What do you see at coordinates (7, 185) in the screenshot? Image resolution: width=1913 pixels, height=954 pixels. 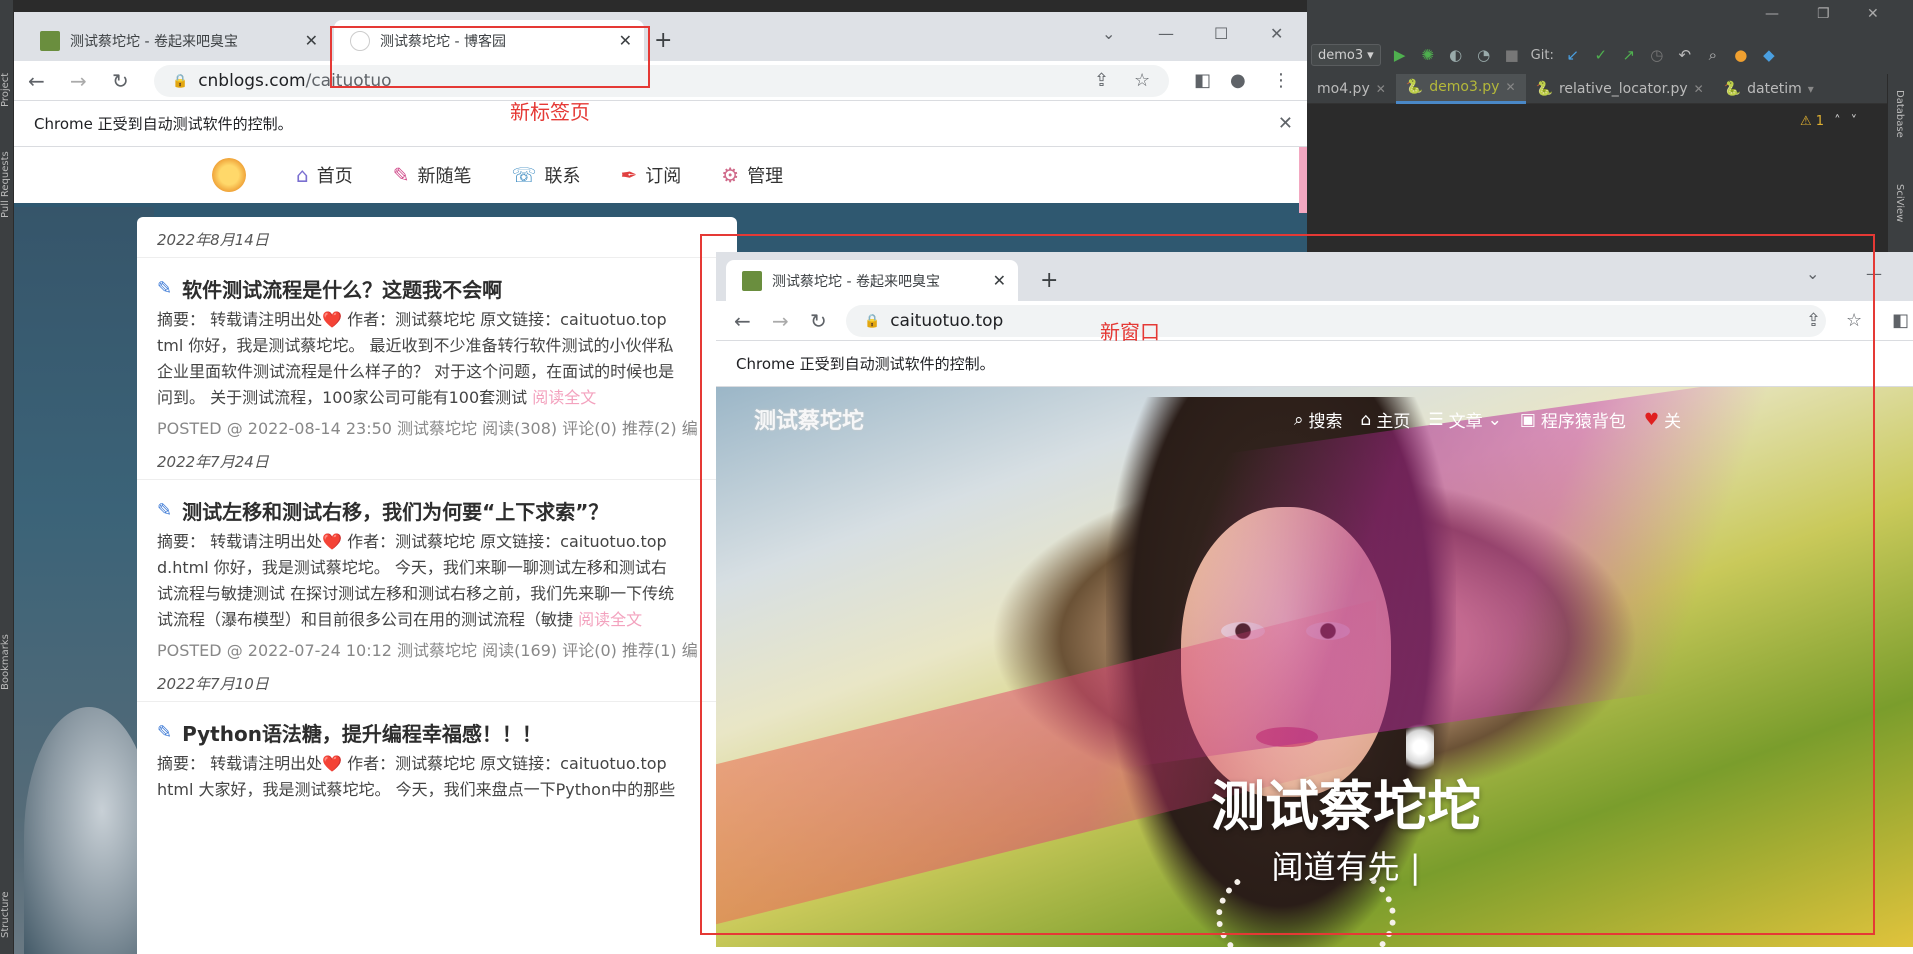 I see `tool-tab-pull-requests: Pull Requests` at bounding box center [7, 185].